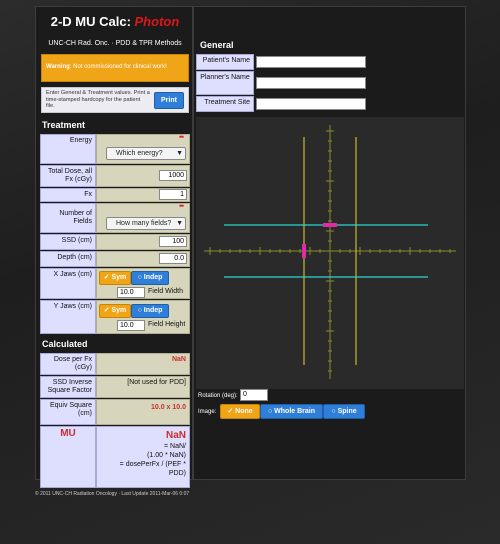 This screenshot has height=544, width=500. Describe the element at coordinates (347, 411) in the screenshot. I see `image-option-spine-label: Spine` at that location.